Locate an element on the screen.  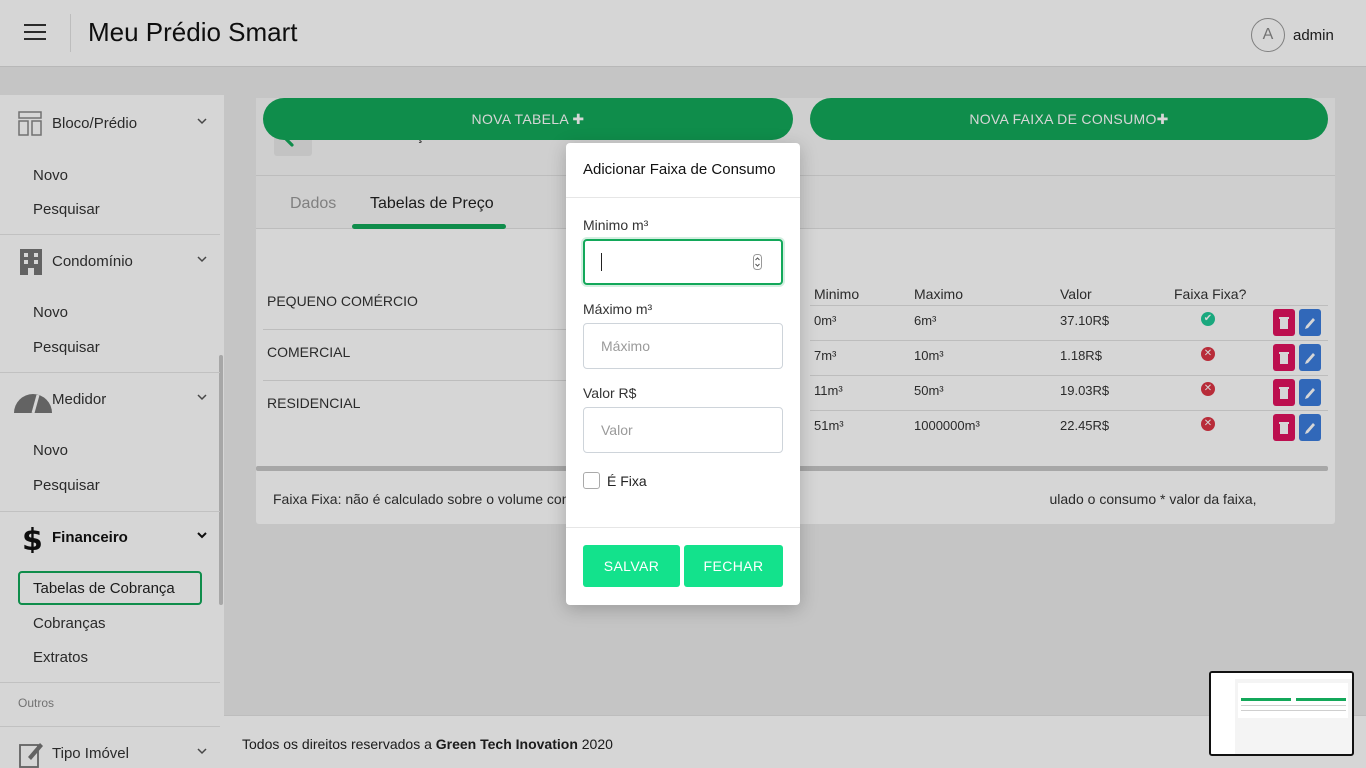
max-label: Máximo m³ is located at coordinates (618, 309).